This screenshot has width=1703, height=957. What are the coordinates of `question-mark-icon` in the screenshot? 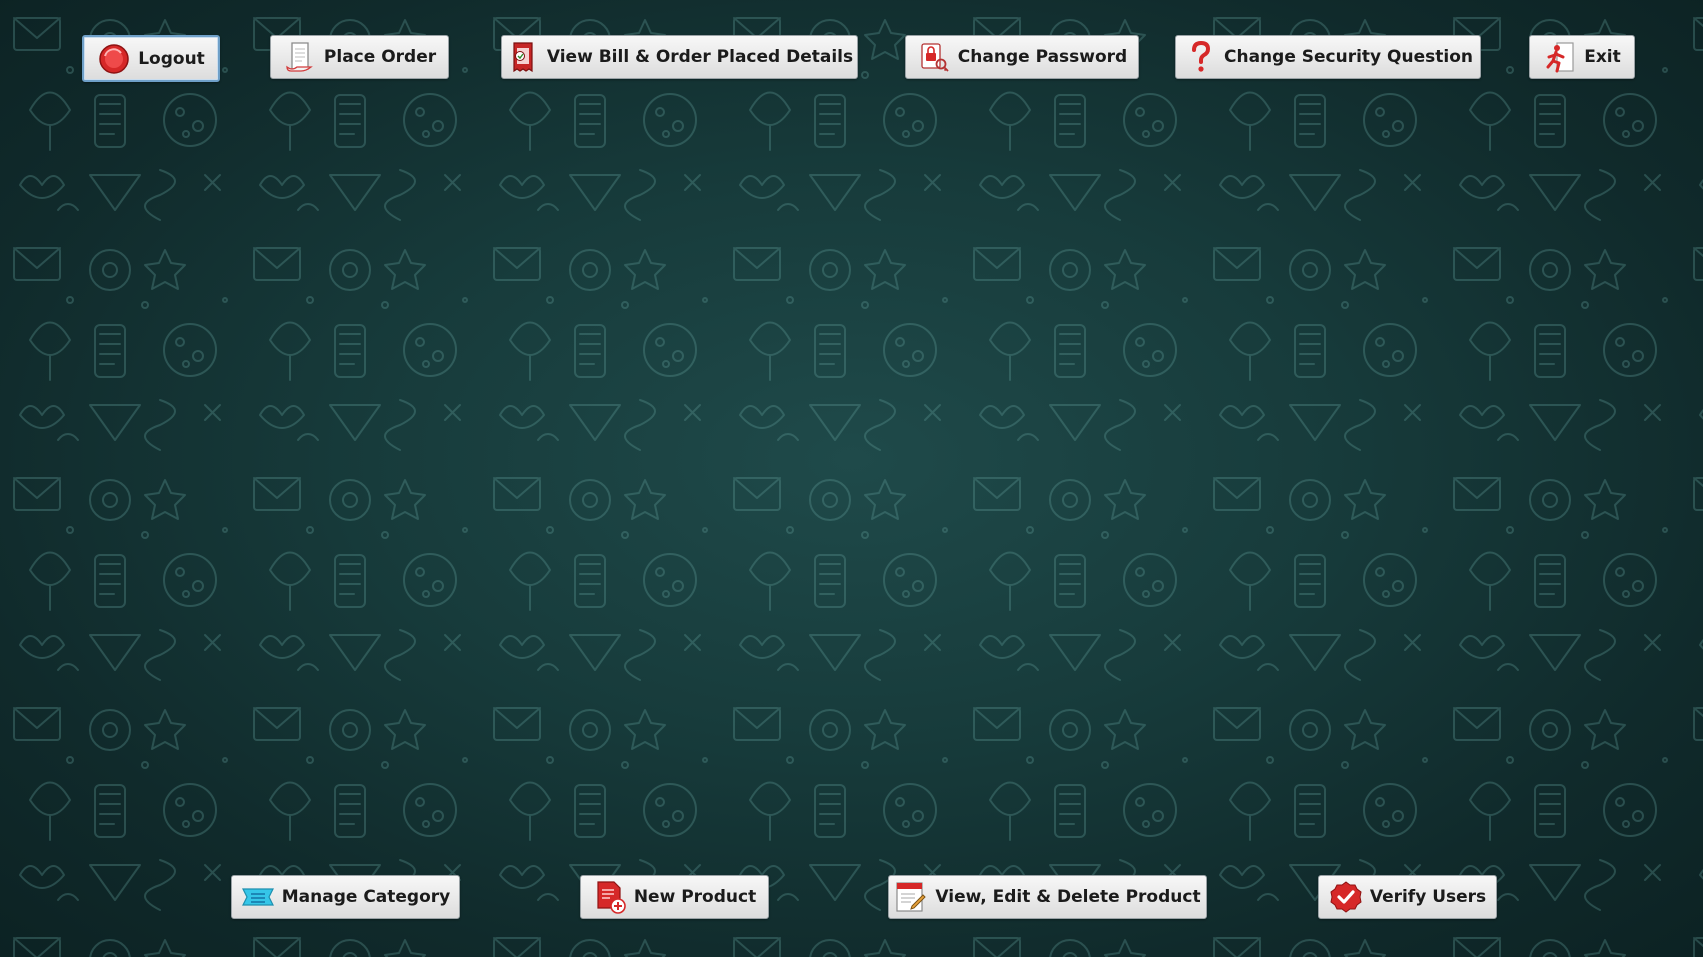 It's located at (1200, 57).